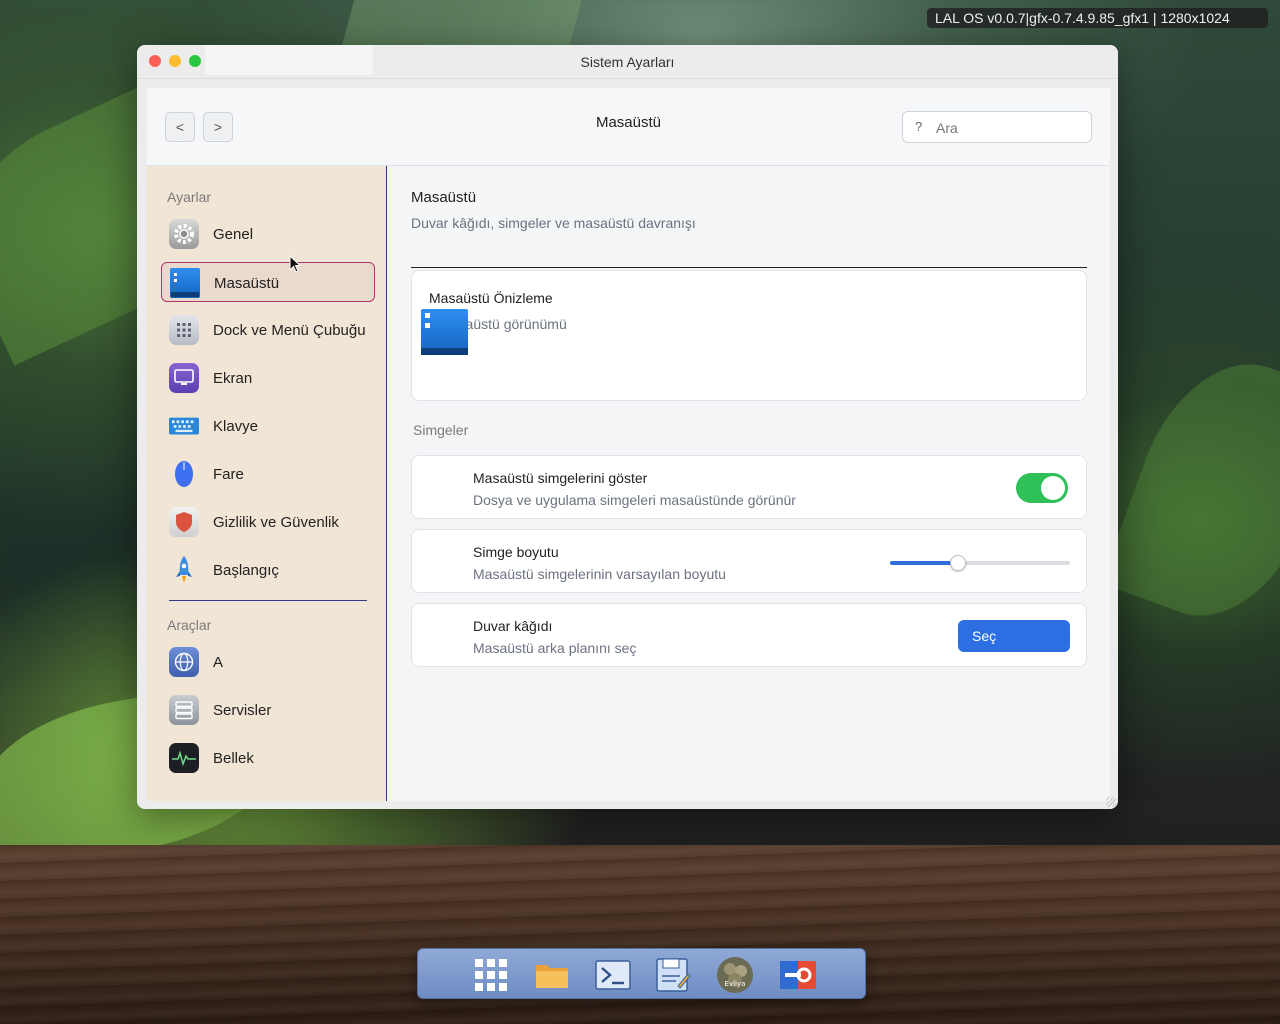 The width and height of the screenshot is (1280, 1024). I want to click on settings-tools-icon, so click(798, 975).